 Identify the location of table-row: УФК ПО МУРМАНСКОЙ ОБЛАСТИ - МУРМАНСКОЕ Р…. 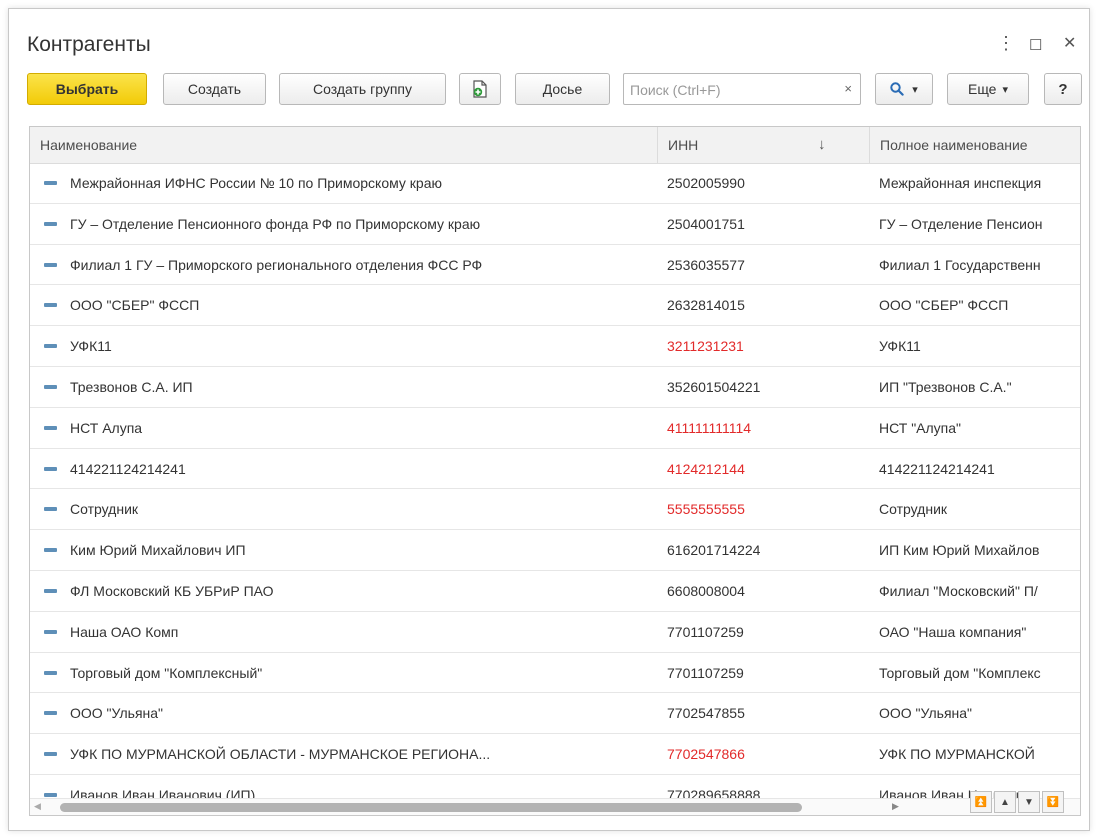
(555, 754).